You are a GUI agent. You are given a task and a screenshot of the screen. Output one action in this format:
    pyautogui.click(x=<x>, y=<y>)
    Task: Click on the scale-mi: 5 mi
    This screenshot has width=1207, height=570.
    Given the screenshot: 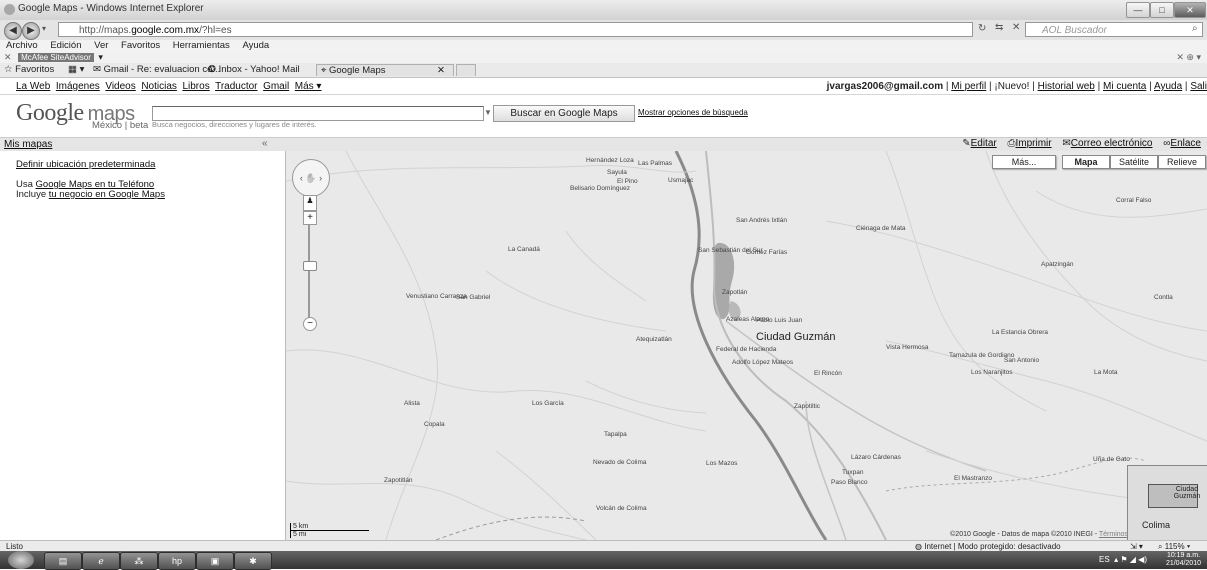 What is the action you would take?
    pyautogui.click(x=316, y=534)
    